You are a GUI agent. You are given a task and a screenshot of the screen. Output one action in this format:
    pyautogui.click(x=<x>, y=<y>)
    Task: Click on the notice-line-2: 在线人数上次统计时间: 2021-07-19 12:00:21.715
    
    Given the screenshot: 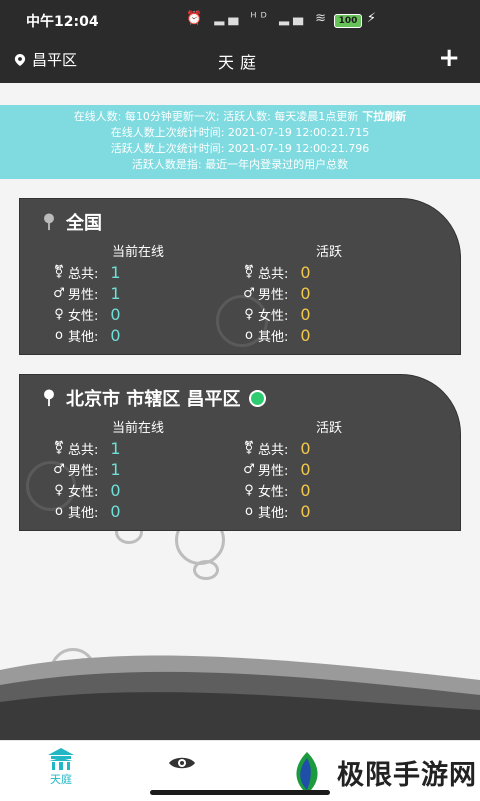 What is the action you would take?
    pyautogui.click(x=240, y=132)
    